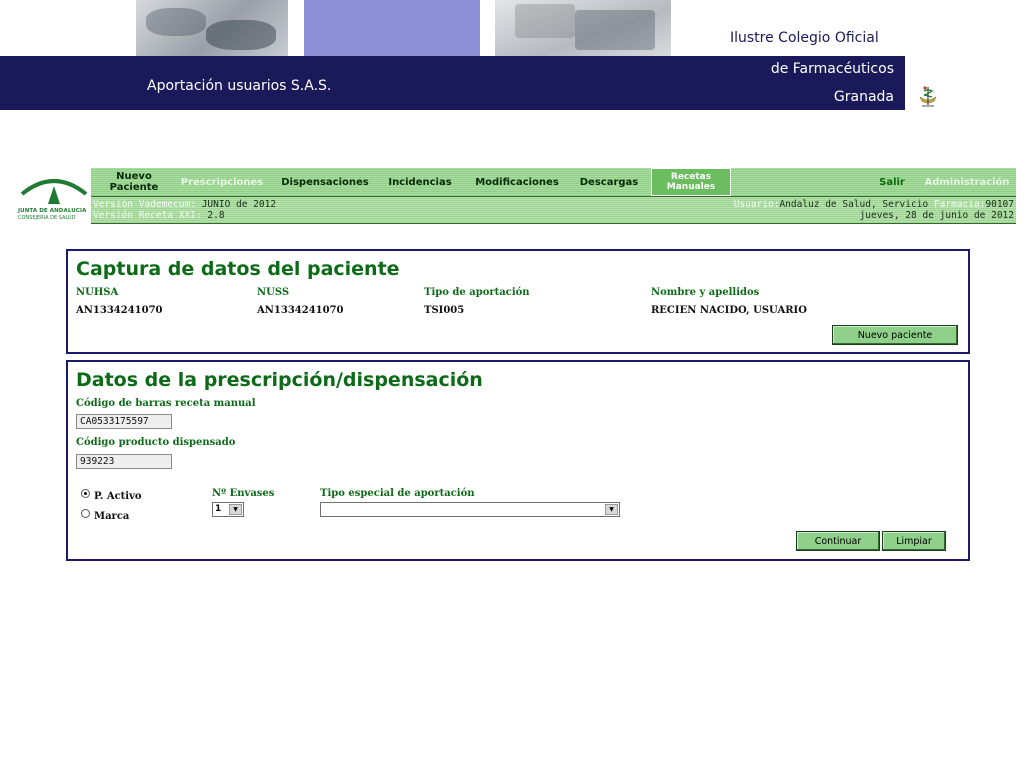  Describe the element at coordinates (243, 493) in the screenshot. I see `envases-label: Nº Envases` at that location.